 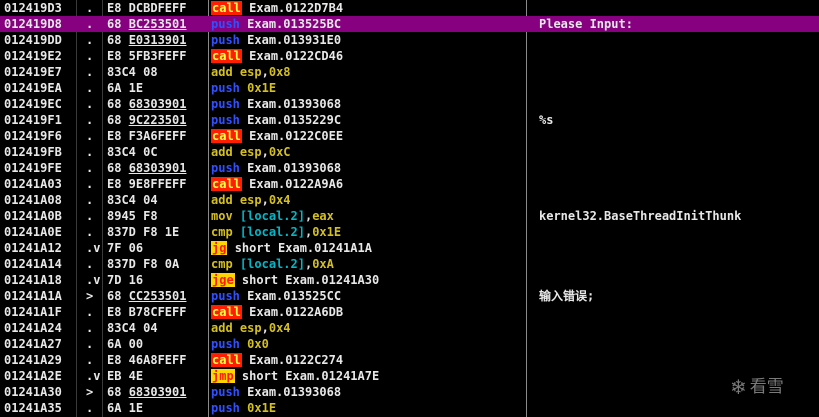 I want to click on watermark: ❄ 看雪, so click(x=757, y=385).